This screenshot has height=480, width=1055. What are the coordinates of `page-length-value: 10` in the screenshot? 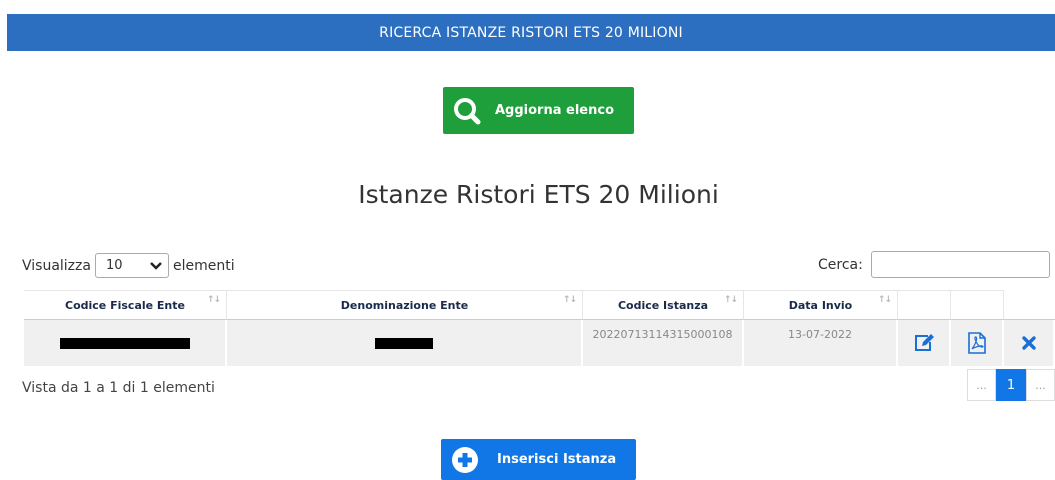 It's located at (114, 265).